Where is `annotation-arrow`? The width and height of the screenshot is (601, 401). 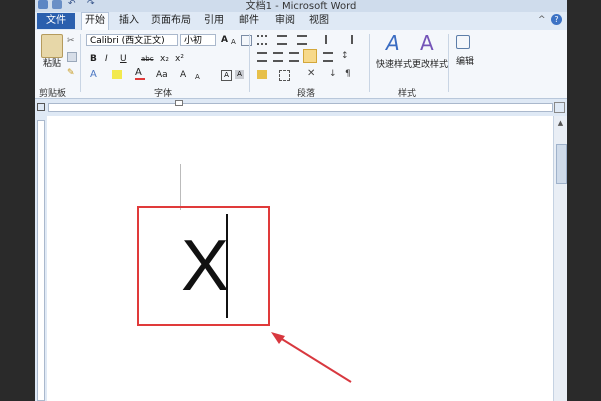 annotation-arrow is located at coordinates (311, 357).